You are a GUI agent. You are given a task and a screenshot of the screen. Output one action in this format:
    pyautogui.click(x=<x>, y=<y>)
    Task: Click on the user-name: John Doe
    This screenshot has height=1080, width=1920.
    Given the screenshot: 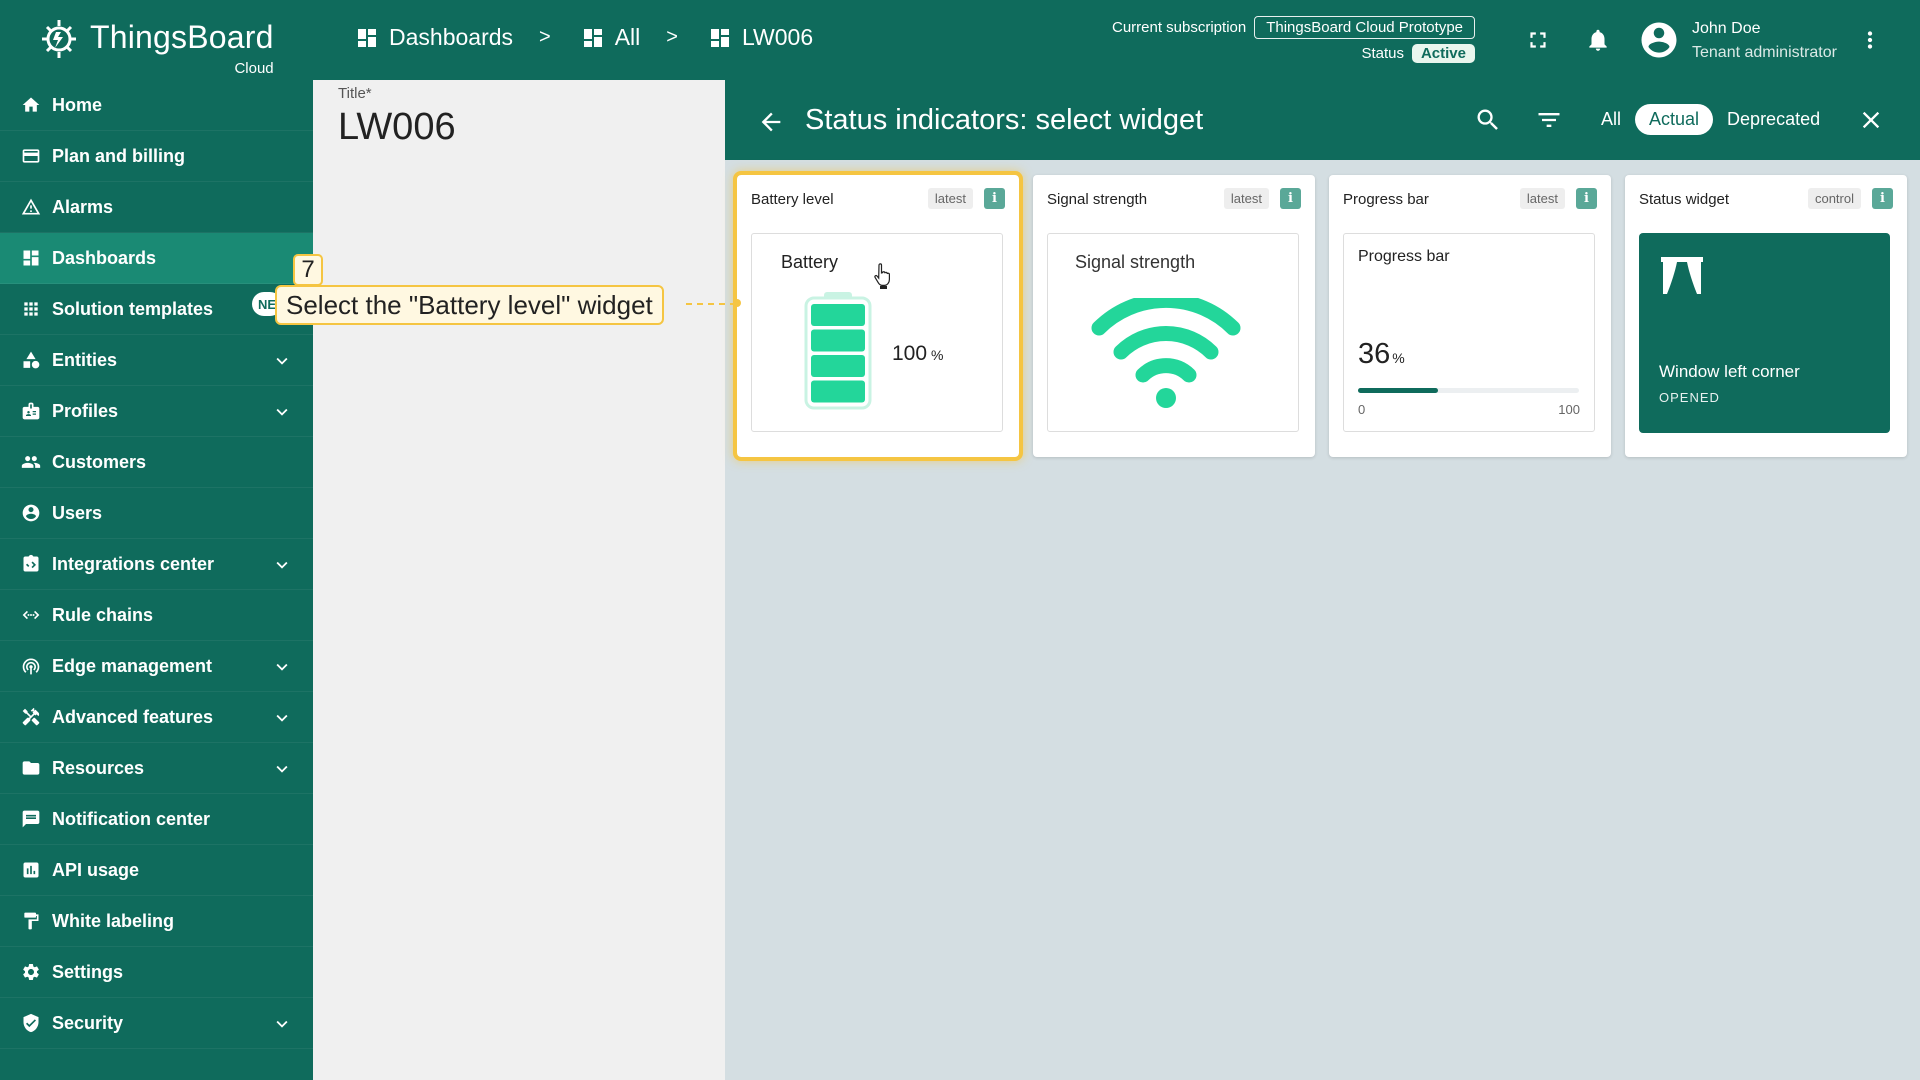 What is the action you would take?
    pyautogui.click(x=1726, y=28)
    